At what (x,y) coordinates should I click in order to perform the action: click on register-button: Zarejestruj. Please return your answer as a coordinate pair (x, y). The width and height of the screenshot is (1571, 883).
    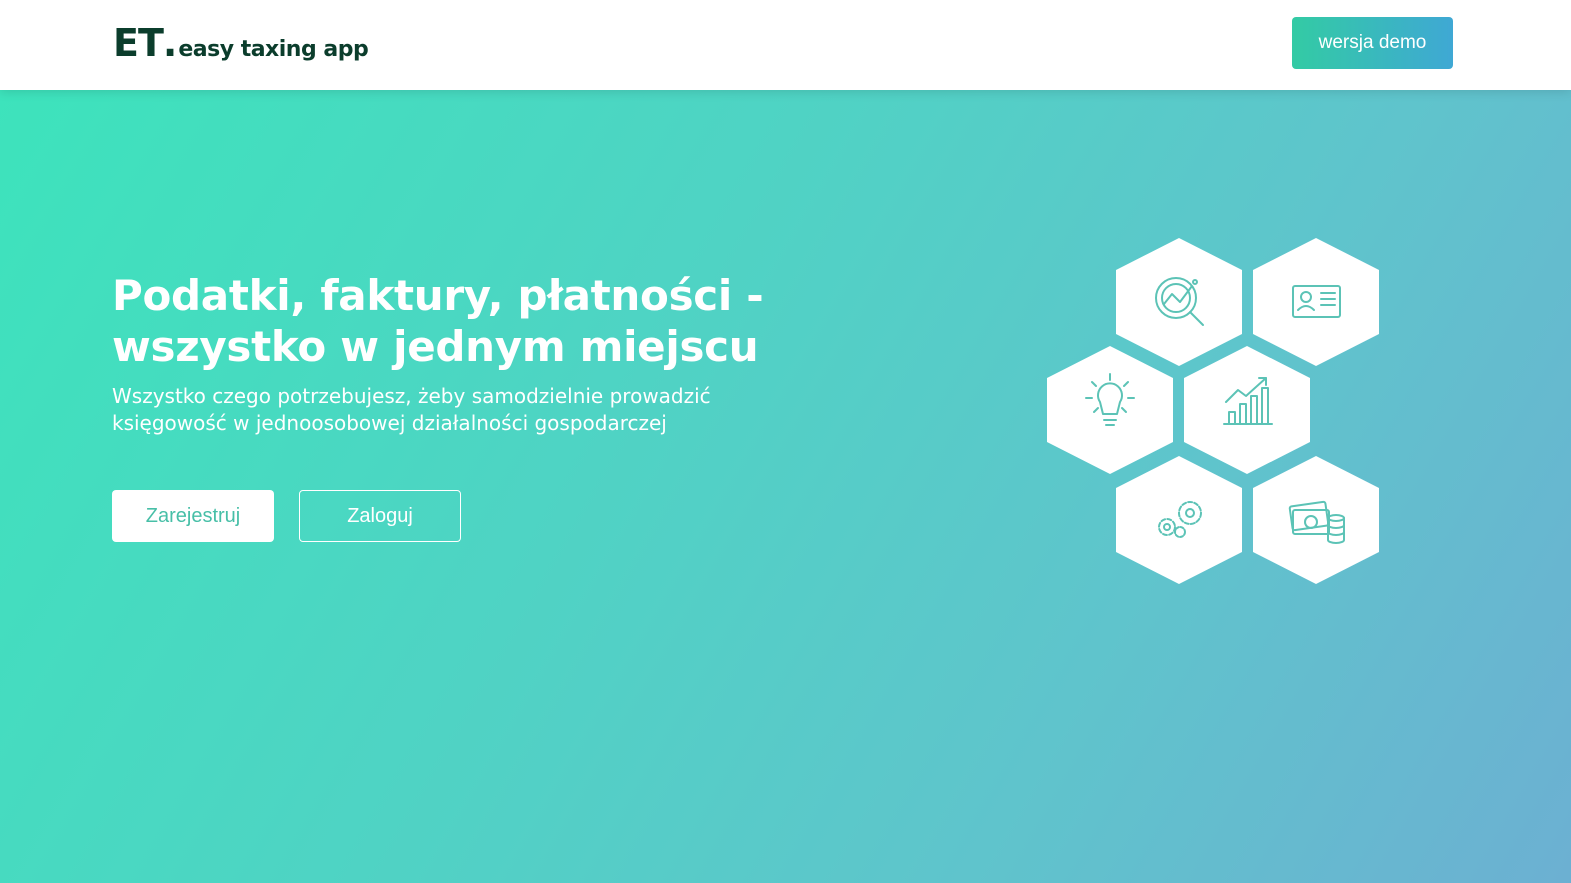
    Looking at the image, I should click on (193, 516).